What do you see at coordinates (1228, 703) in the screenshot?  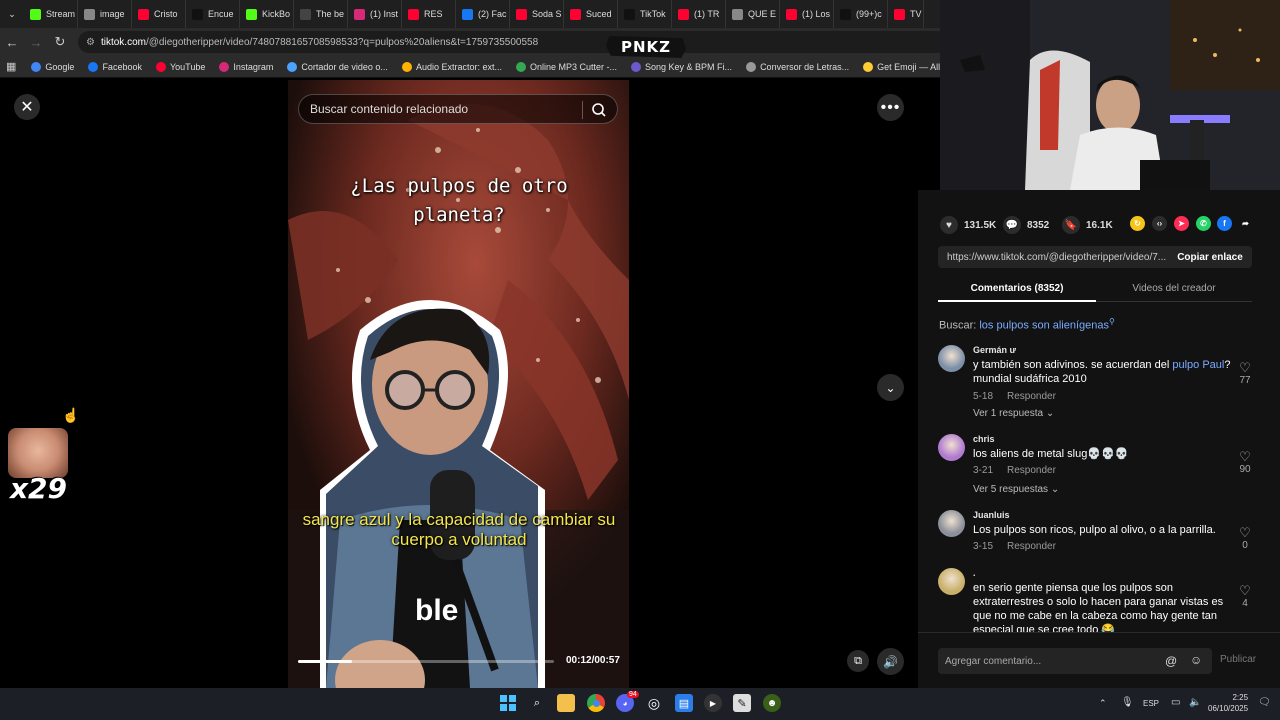 I see `system-clock: 2:25 06/10/2025` at bounding box center [1228, 703].